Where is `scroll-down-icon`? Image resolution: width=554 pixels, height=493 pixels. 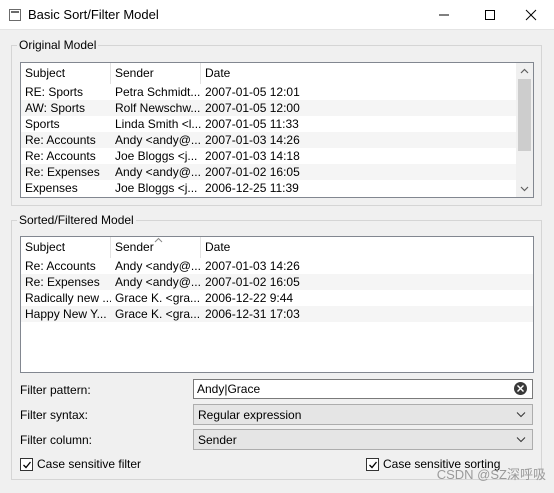 scroll-down-icon is located at coordinates (524, 188).